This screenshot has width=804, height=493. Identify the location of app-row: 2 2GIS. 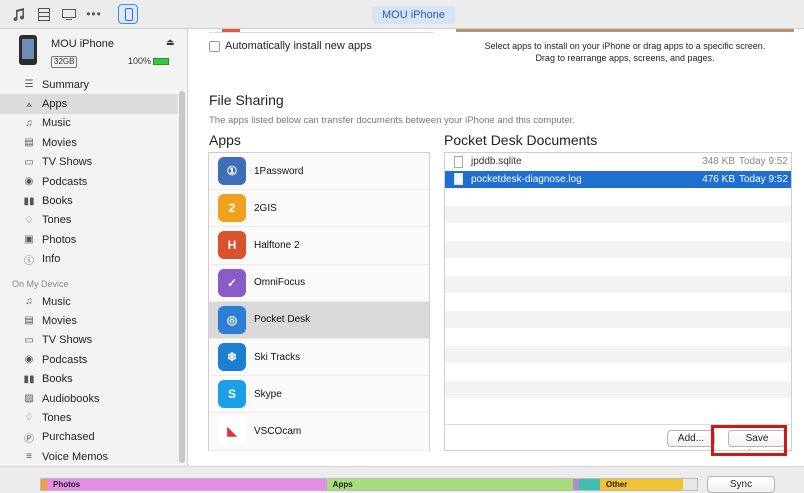
(319, 209).